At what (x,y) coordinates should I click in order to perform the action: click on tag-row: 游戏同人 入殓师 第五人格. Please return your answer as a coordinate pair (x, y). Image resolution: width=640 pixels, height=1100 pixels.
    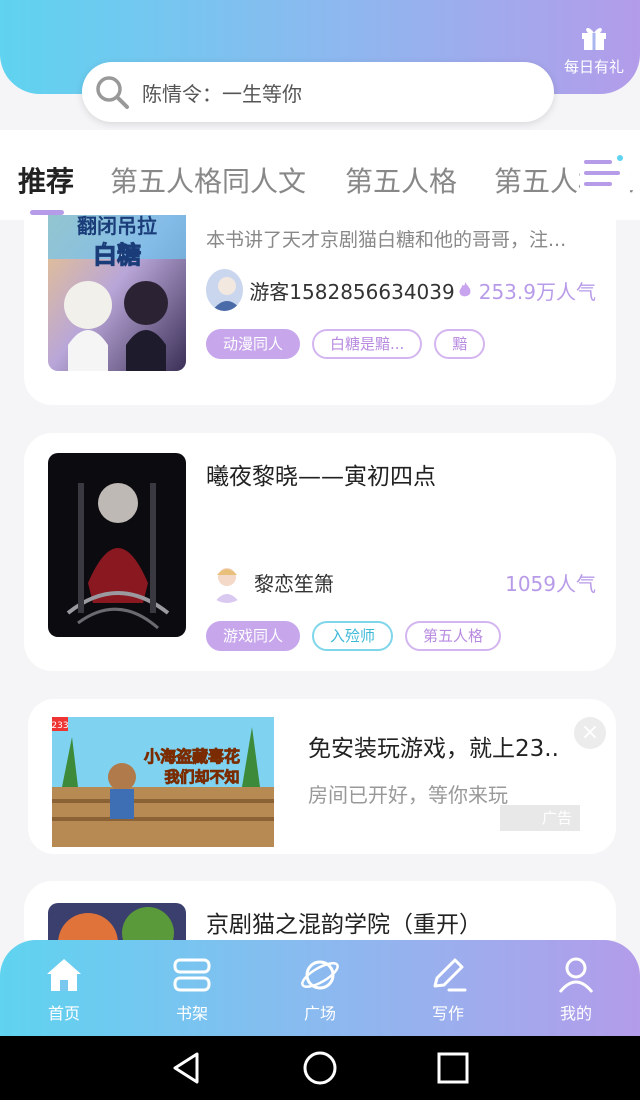
    Looking at the image, I should click on (354, 636).